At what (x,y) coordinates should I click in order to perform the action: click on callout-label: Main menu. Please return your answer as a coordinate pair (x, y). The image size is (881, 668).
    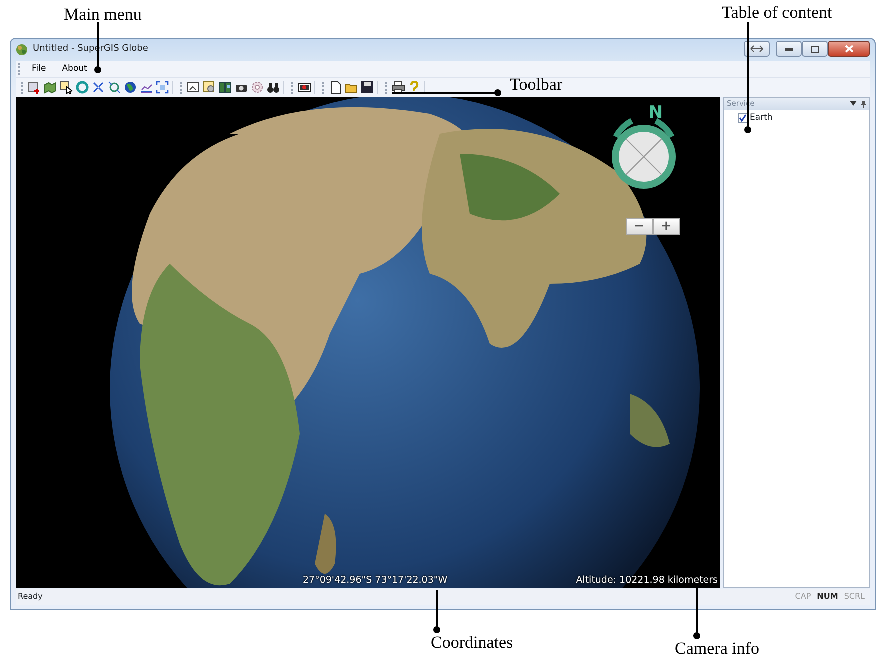
    Looking at the image, I should click on (103, 14).